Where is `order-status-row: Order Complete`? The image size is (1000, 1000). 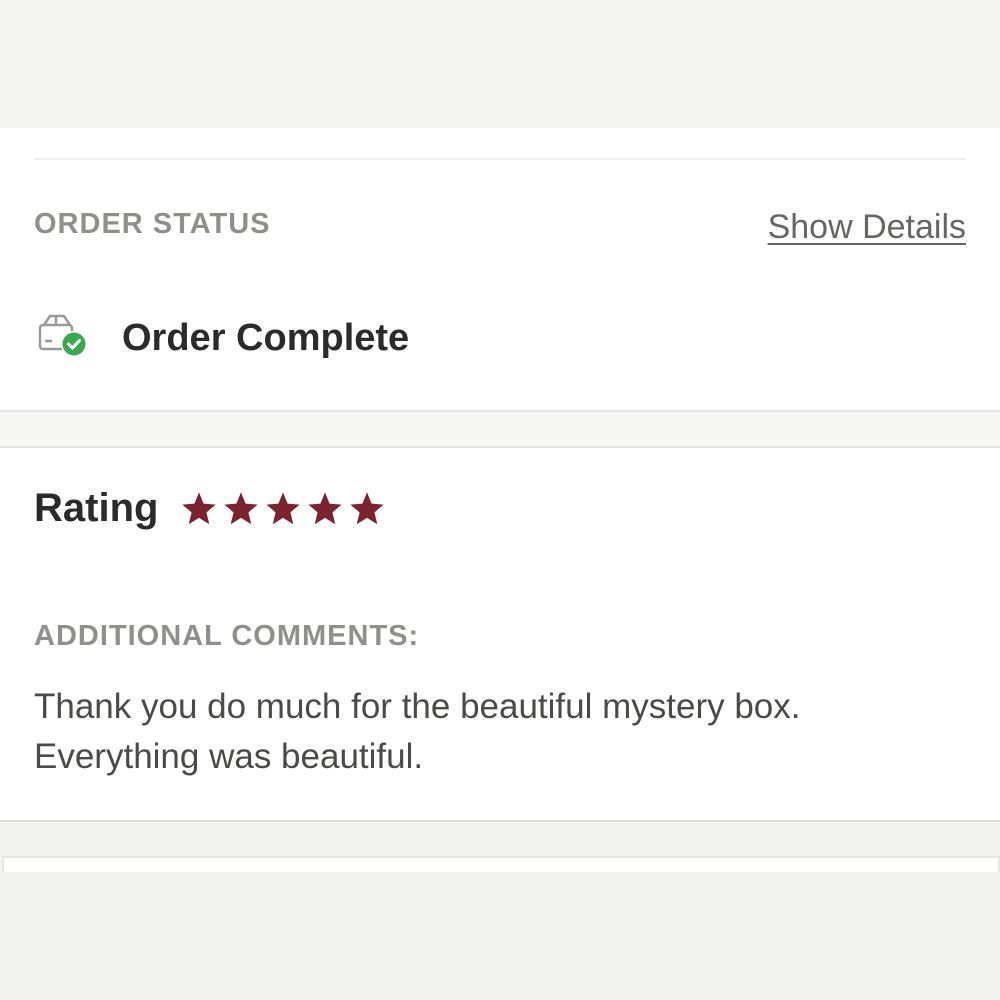 order-status-row: Order Complete is located at coordinates (223, 338).